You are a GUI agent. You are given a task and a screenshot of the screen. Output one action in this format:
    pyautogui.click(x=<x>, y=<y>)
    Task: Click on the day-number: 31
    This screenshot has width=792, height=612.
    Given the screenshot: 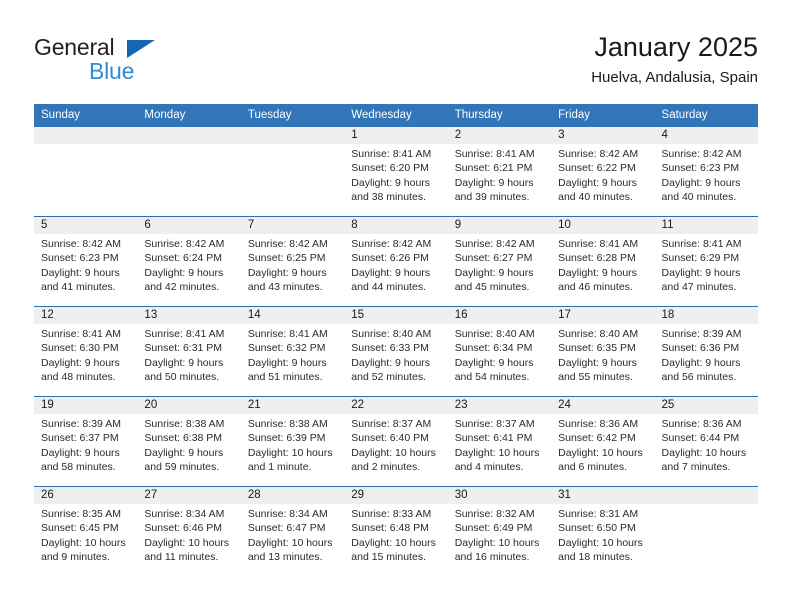 What is the action you would take?
    pyautogui.click(x=603, y=495)
    